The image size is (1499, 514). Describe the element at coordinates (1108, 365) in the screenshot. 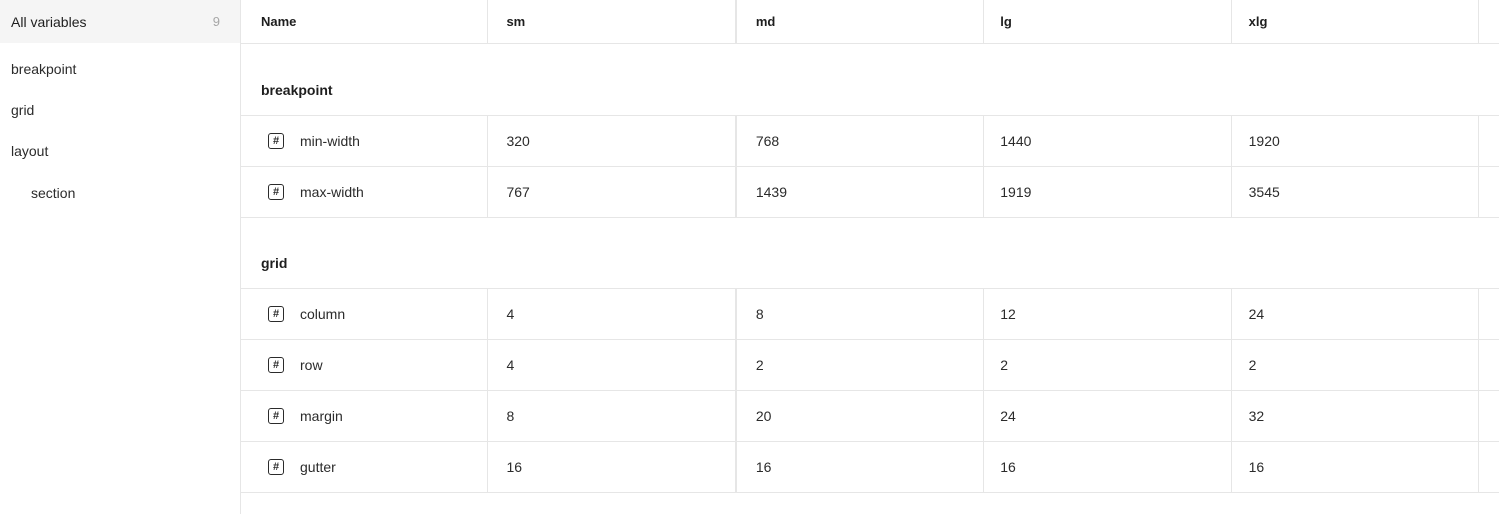

I see `value-cell-lg: 2` at that location.